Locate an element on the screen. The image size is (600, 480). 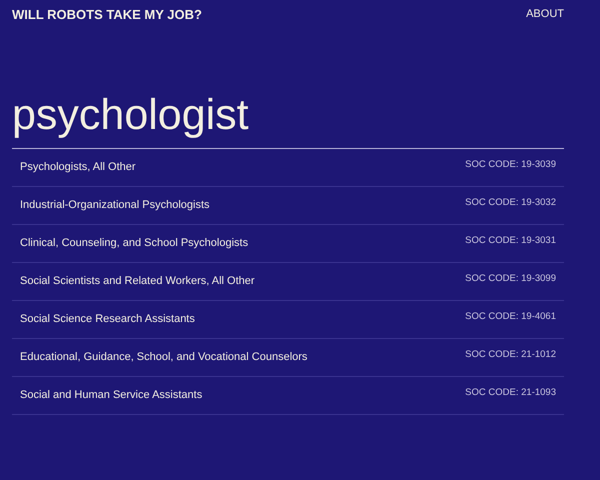
search-field: psychologist is located at coordinates (288, 118).